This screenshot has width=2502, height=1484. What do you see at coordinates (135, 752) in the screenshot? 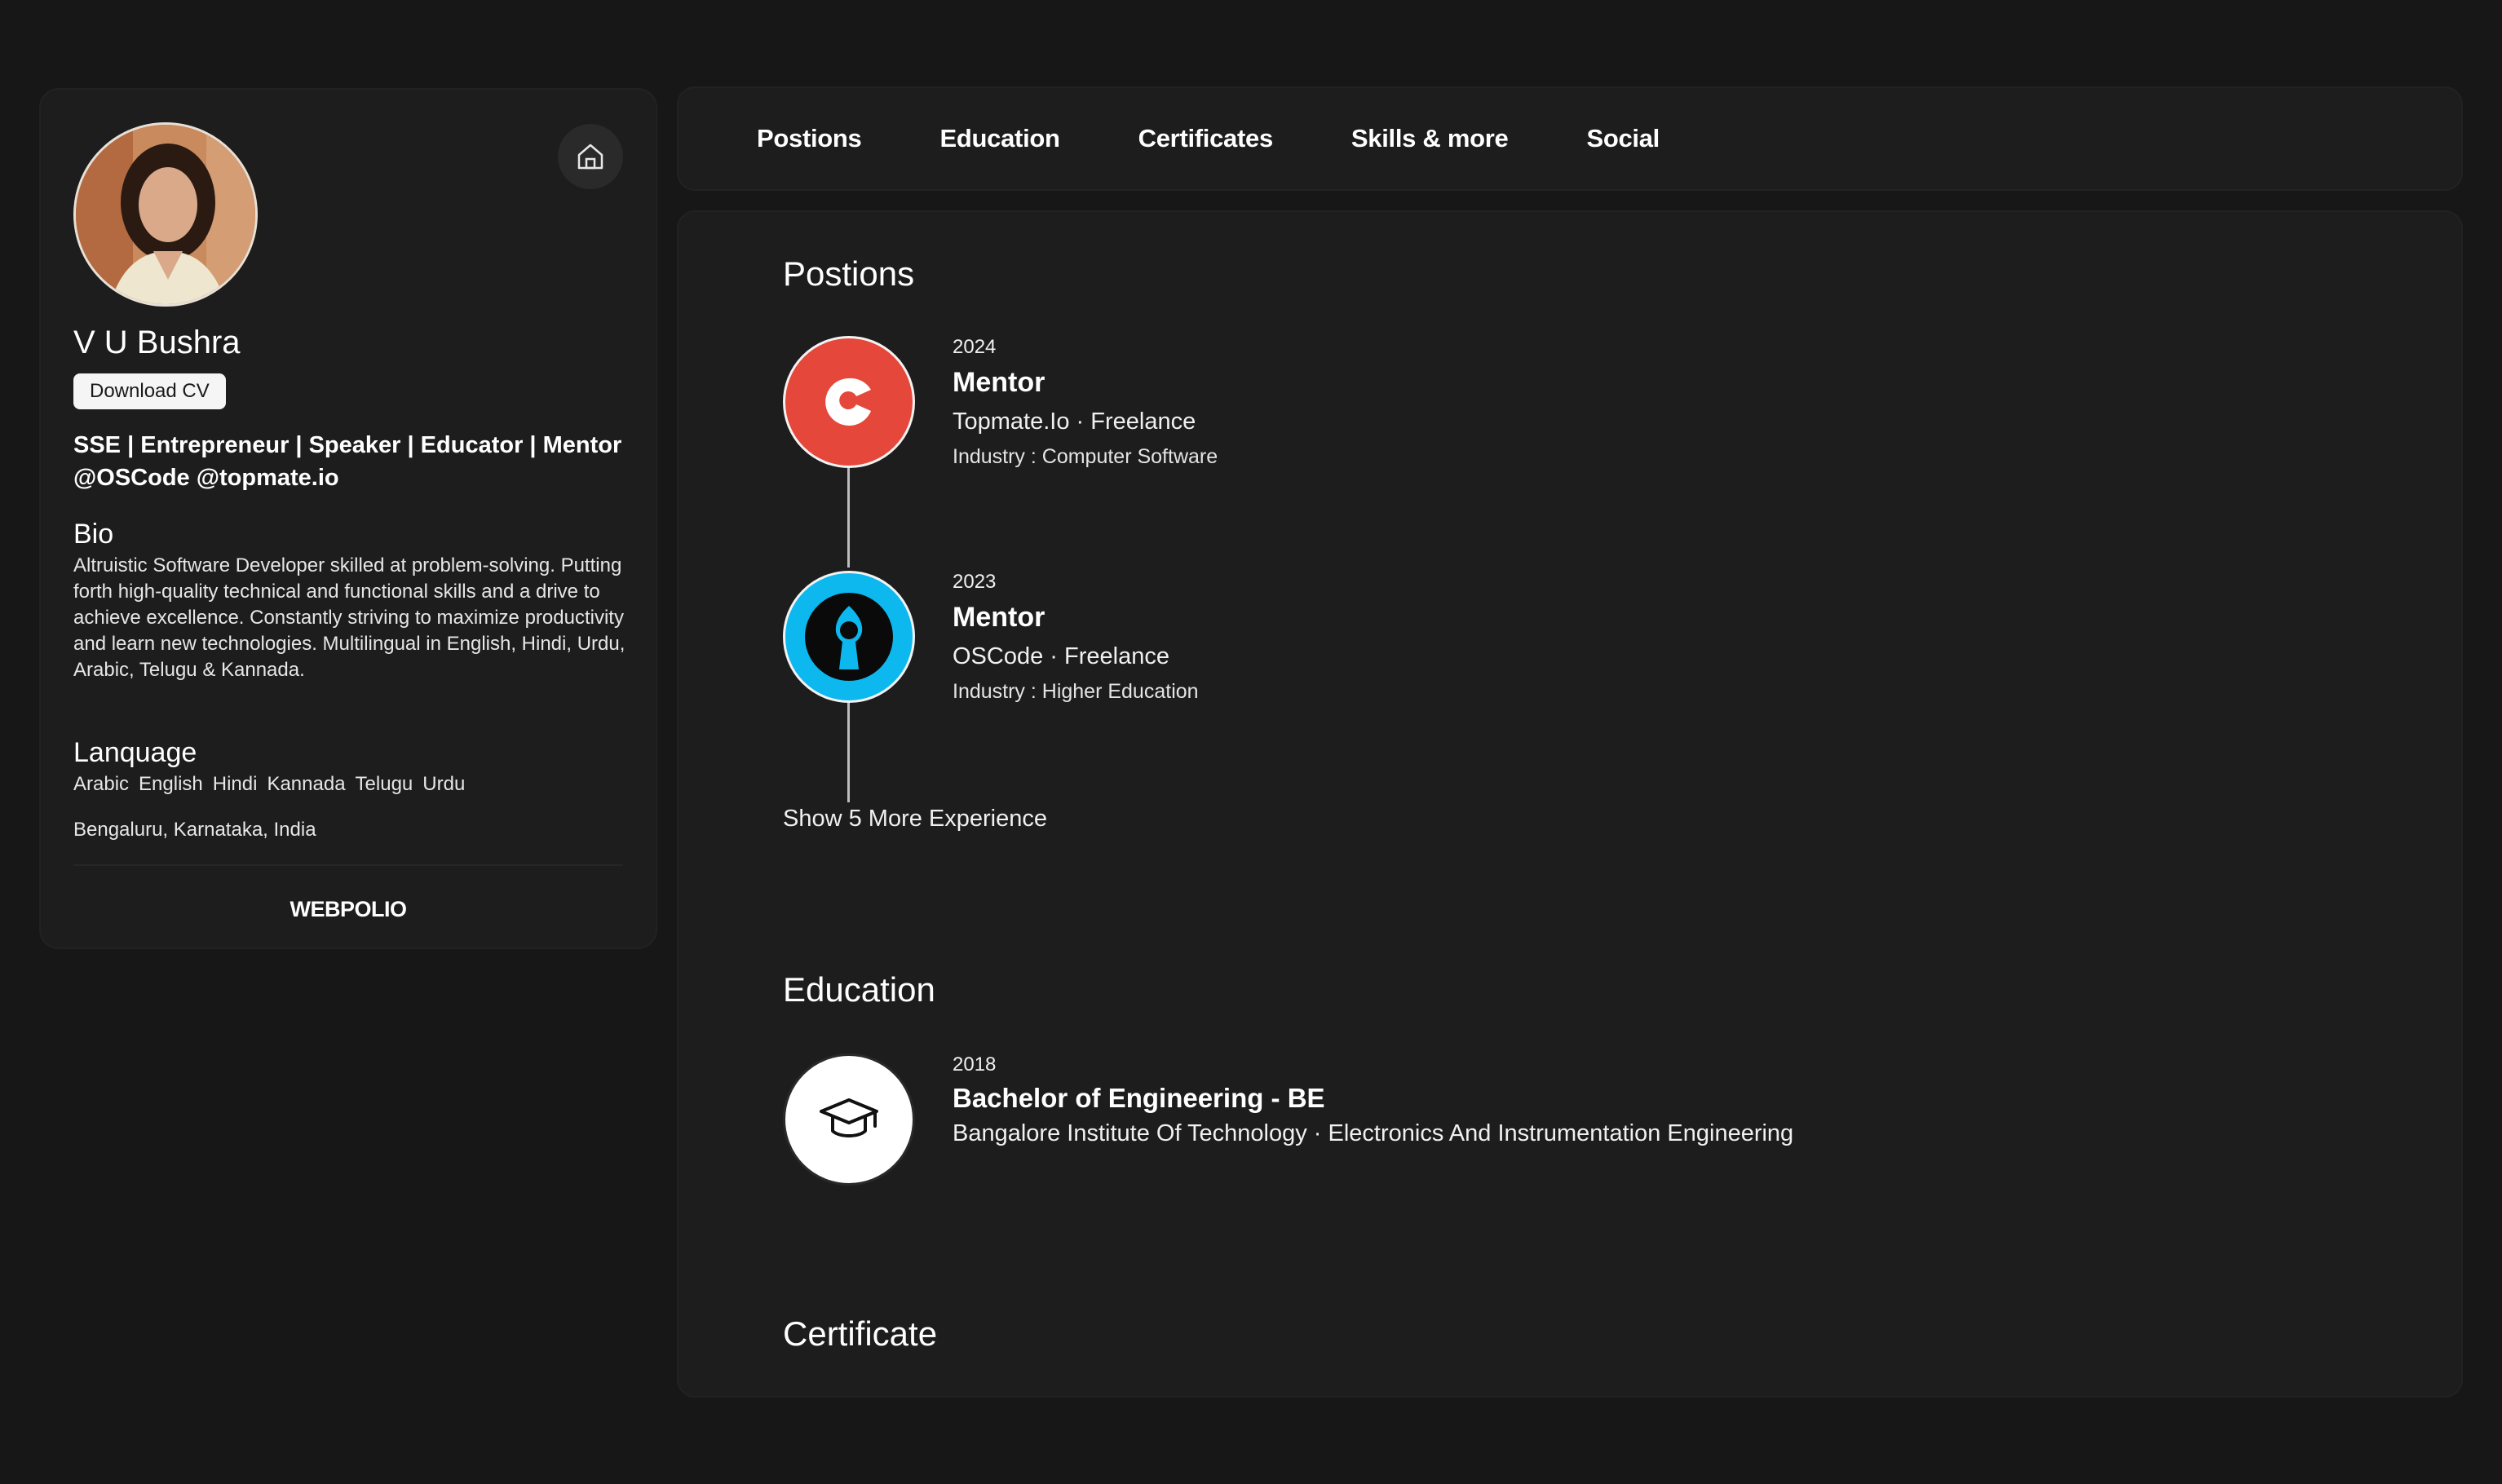
I see `language-title: Lanquage` at bounding box center [135, 752].